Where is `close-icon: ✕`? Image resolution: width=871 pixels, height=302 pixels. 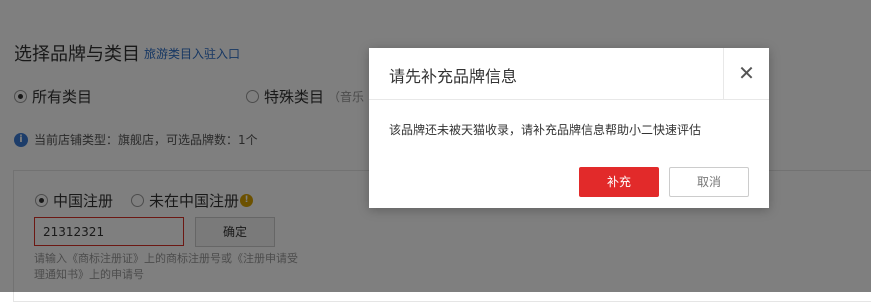 close-icon: ✕ is located at coordinates (746, 73).